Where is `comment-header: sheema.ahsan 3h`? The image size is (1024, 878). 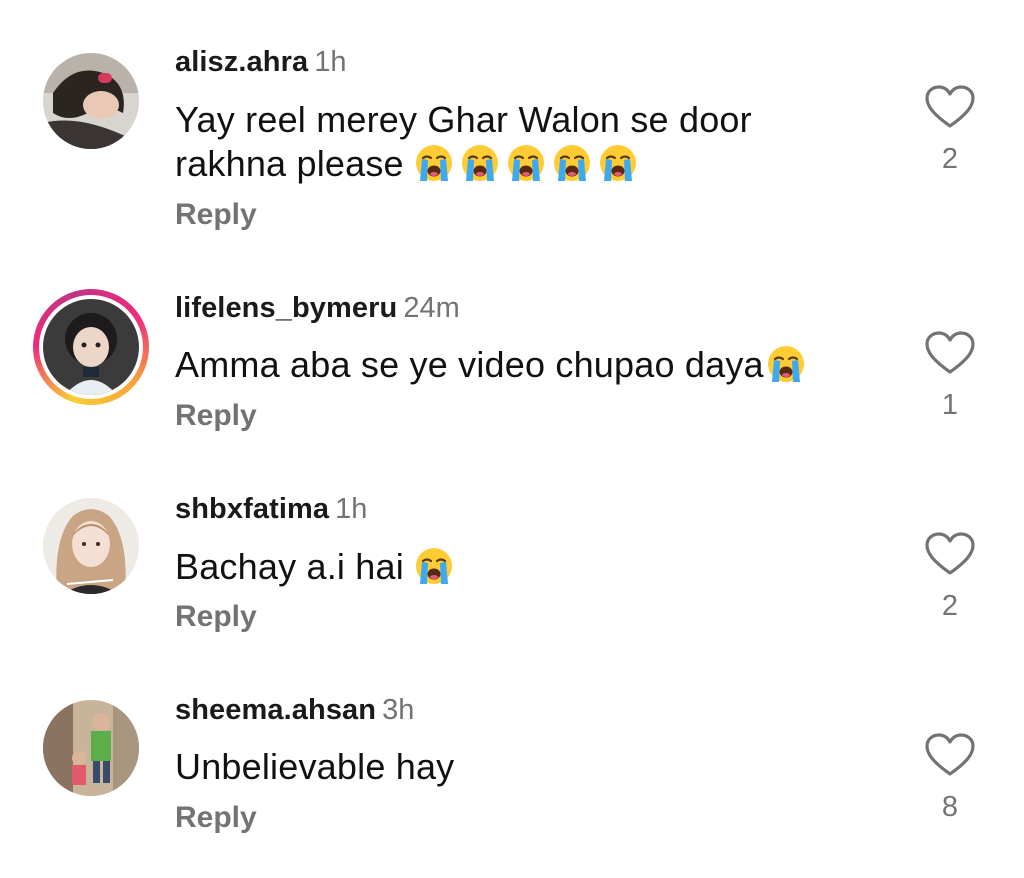
comment-header: sheema.ahsan 3h is located at coordinates (294, 710).